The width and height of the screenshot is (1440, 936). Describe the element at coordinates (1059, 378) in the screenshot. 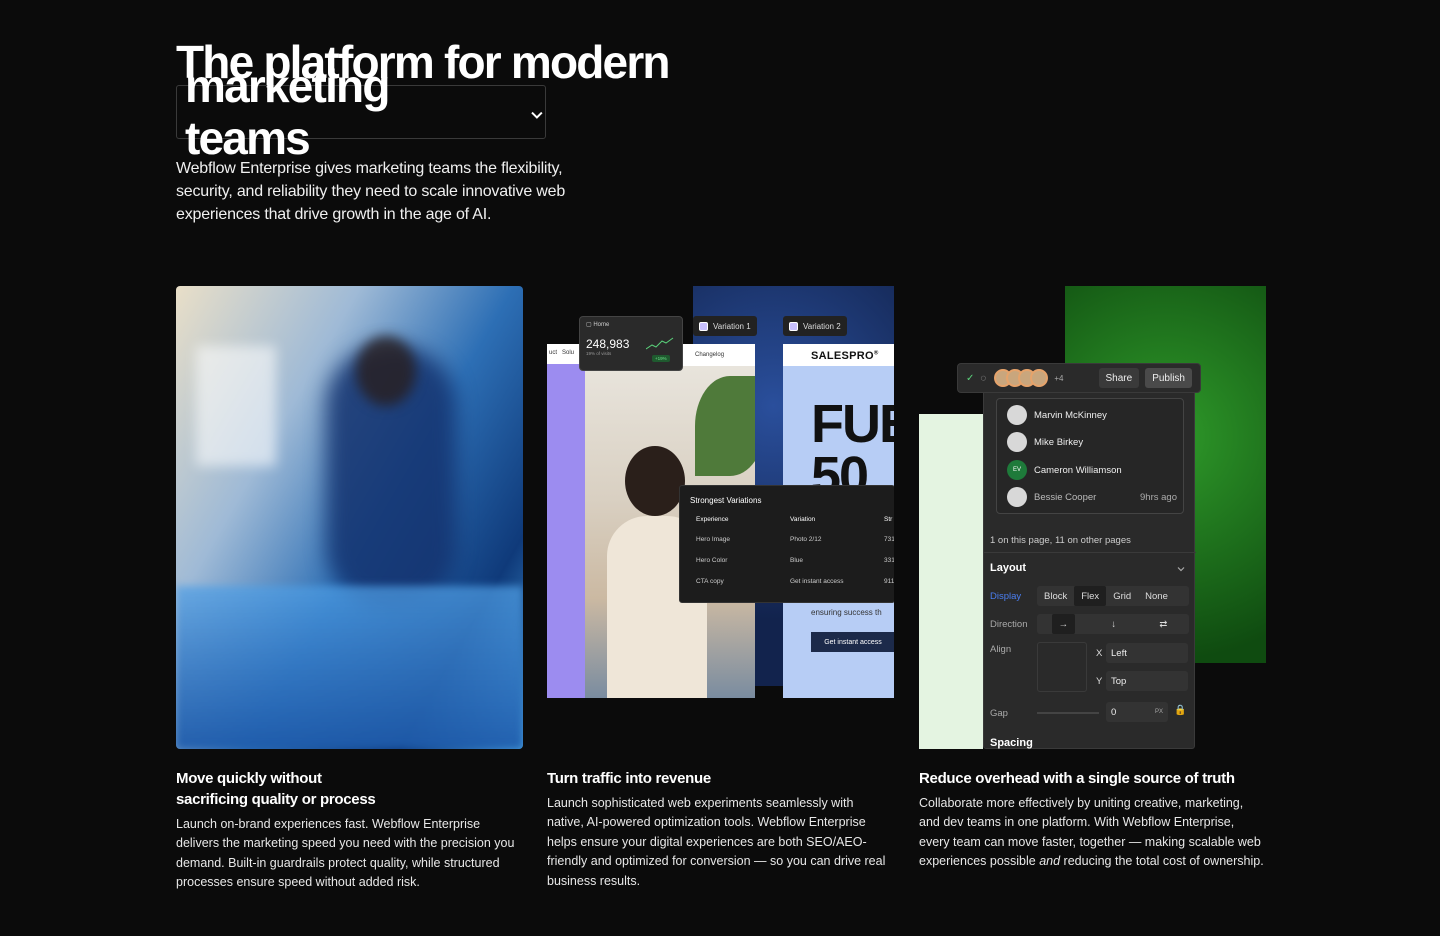

I see `extra-count: +4` at that location.